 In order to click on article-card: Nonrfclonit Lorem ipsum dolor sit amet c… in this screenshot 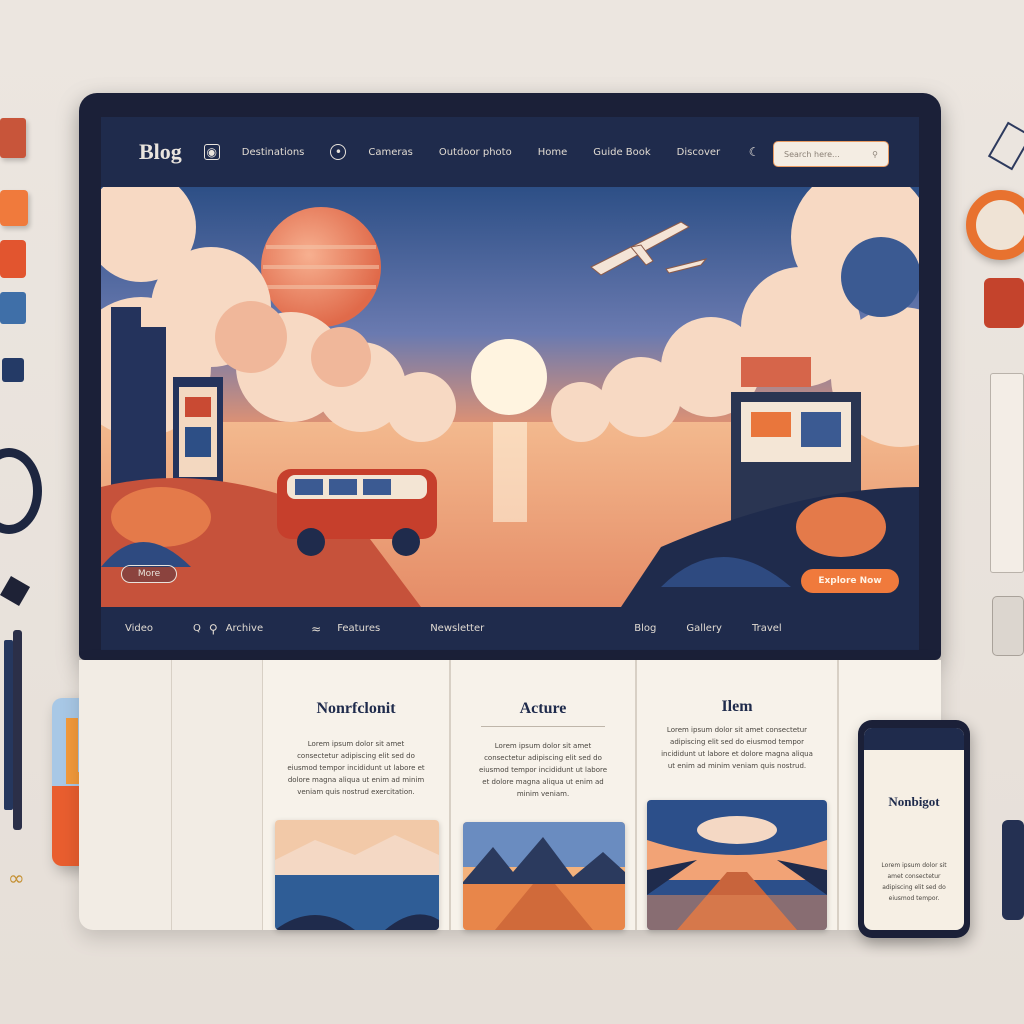, I will do `click(356, 795)`.